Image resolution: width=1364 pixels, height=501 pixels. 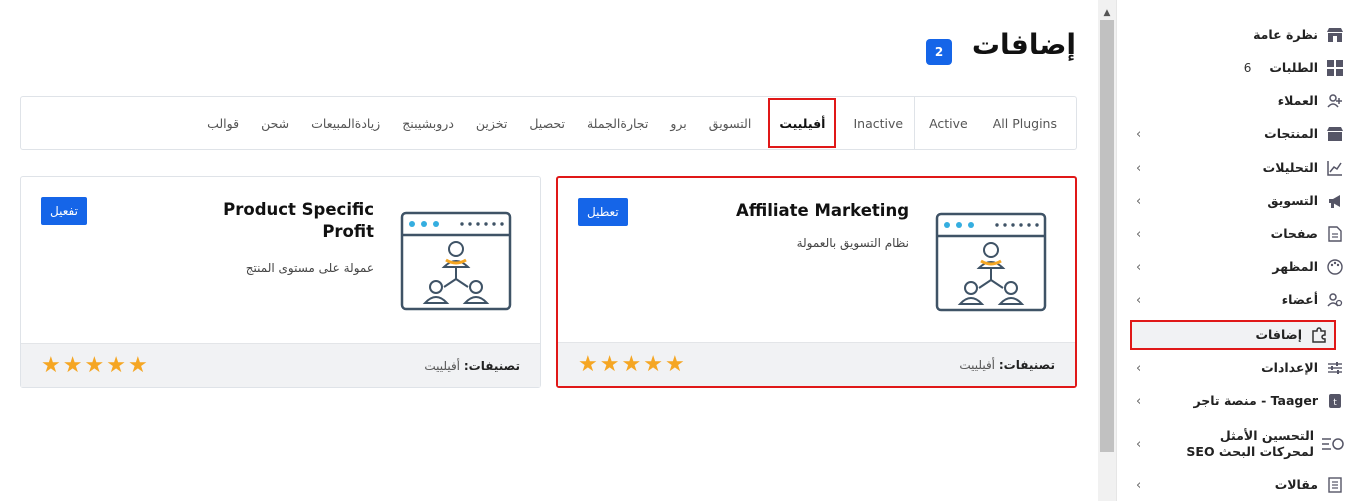 What do you see at coordinates (1107, 236) in the screenshot?
I see `scroll-thumb` at bounding box center [1107, 236].